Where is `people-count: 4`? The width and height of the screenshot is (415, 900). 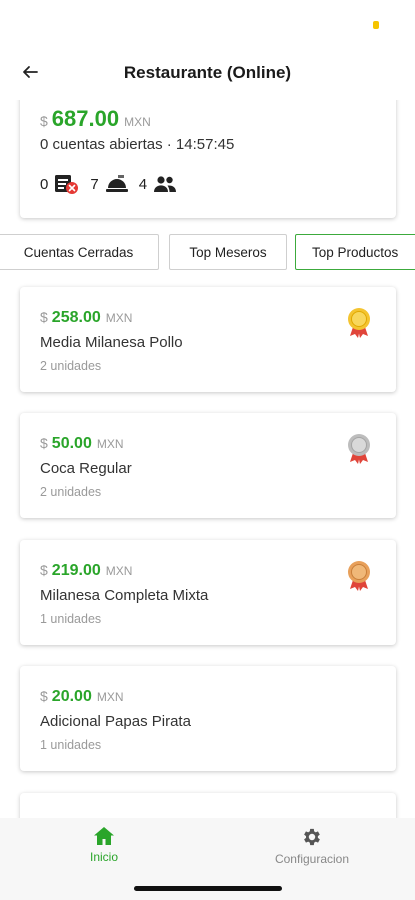
people-count: 4 is located at coordinates (143, 184).